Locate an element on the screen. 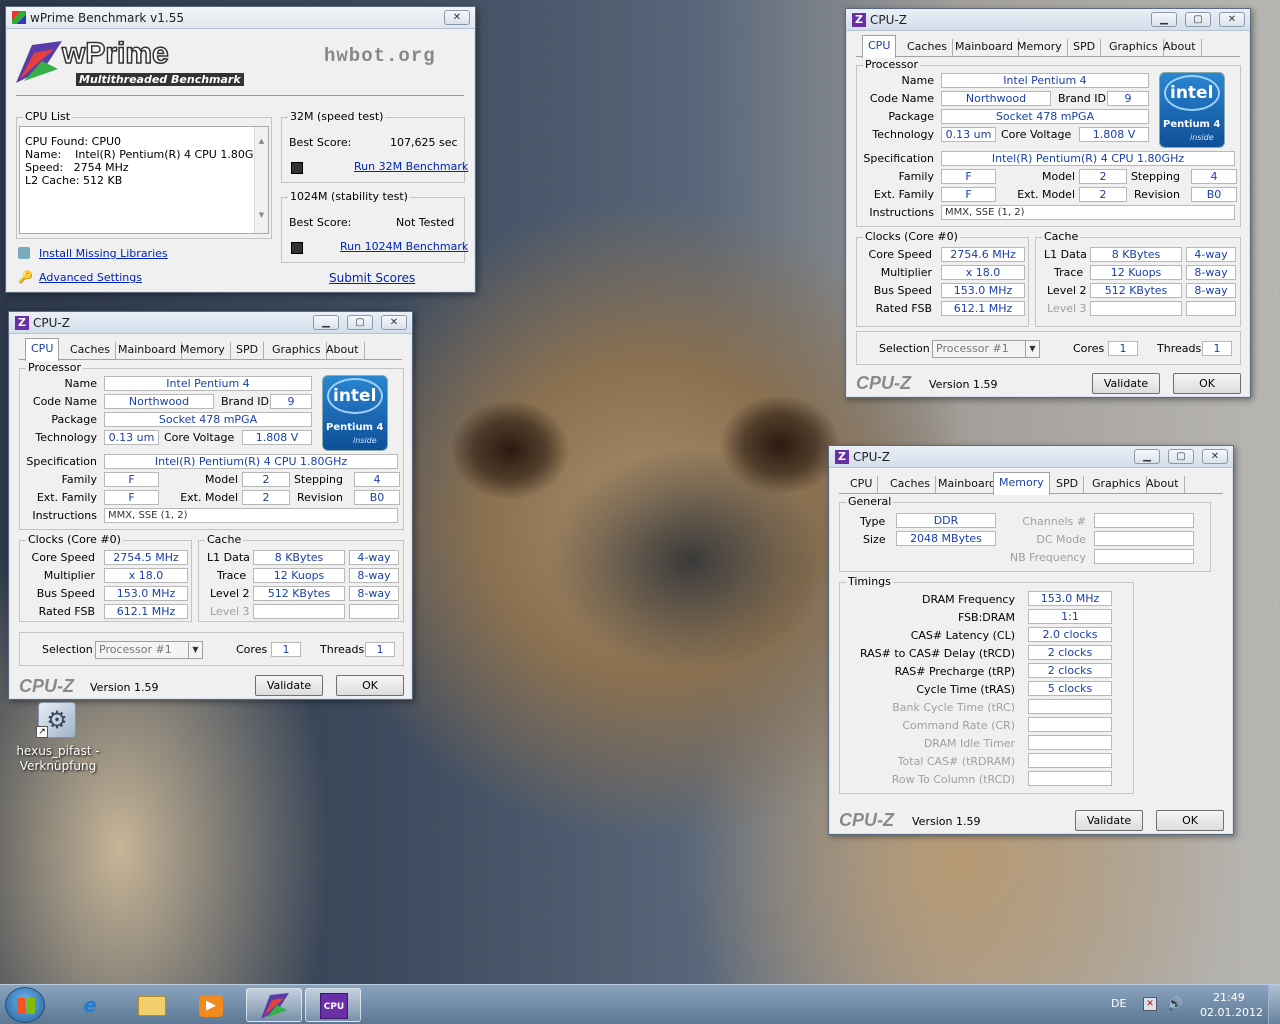 The width and height of the screenshot is (1280, 1024). ext-model-value: 2 is located at coordinates (266, 497).